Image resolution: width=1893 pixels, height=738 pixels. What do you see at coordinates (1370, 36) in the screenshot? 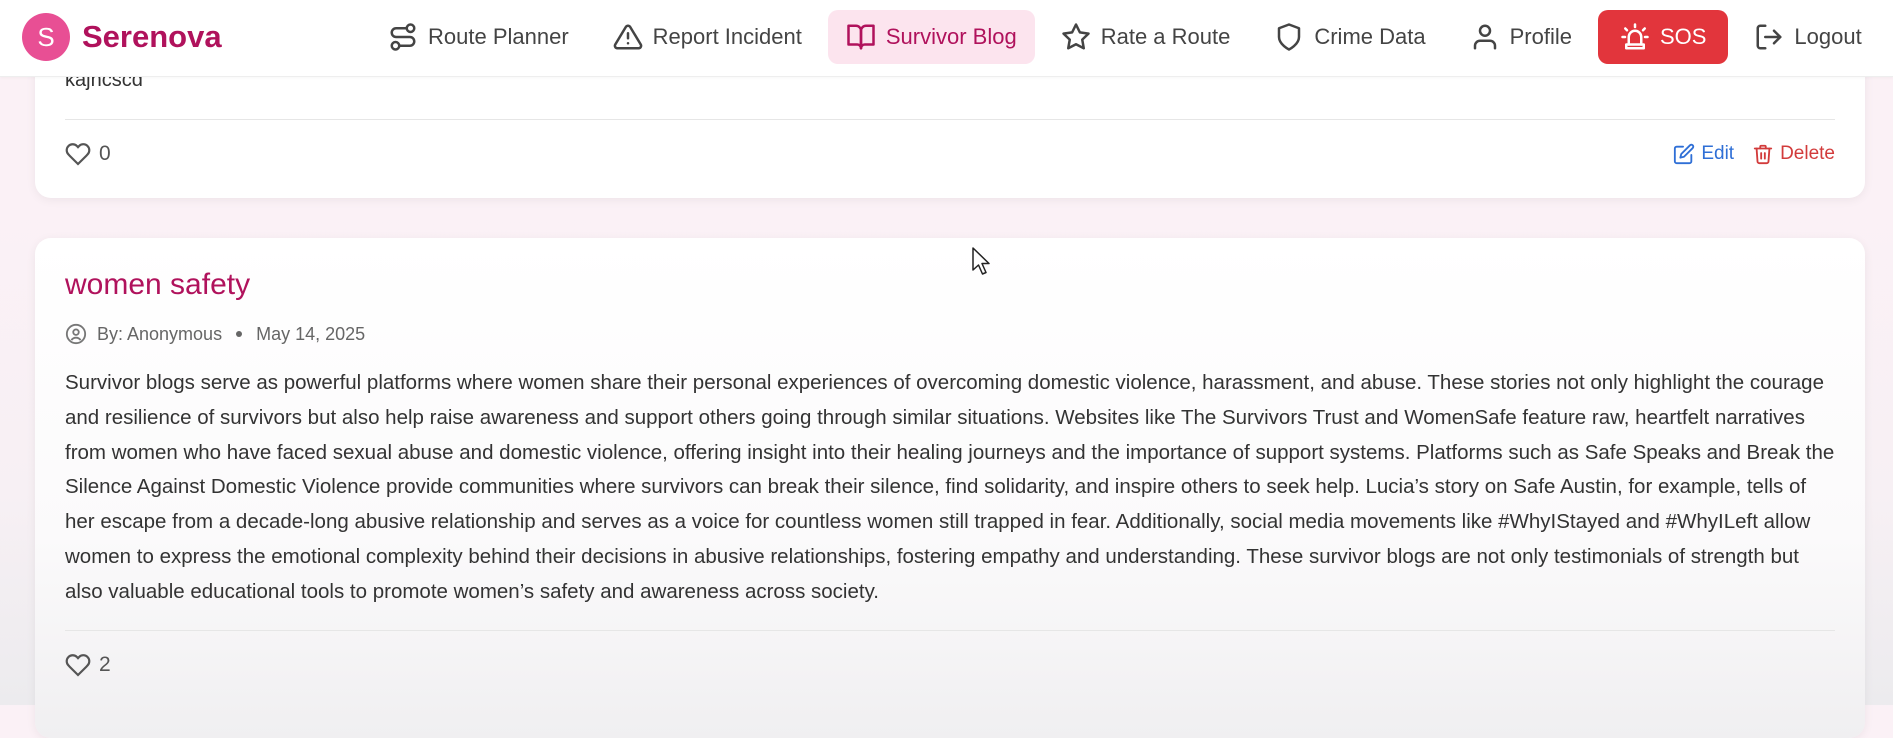
I see `nav-label: Crime Data` at bounding box center [1370, 36].